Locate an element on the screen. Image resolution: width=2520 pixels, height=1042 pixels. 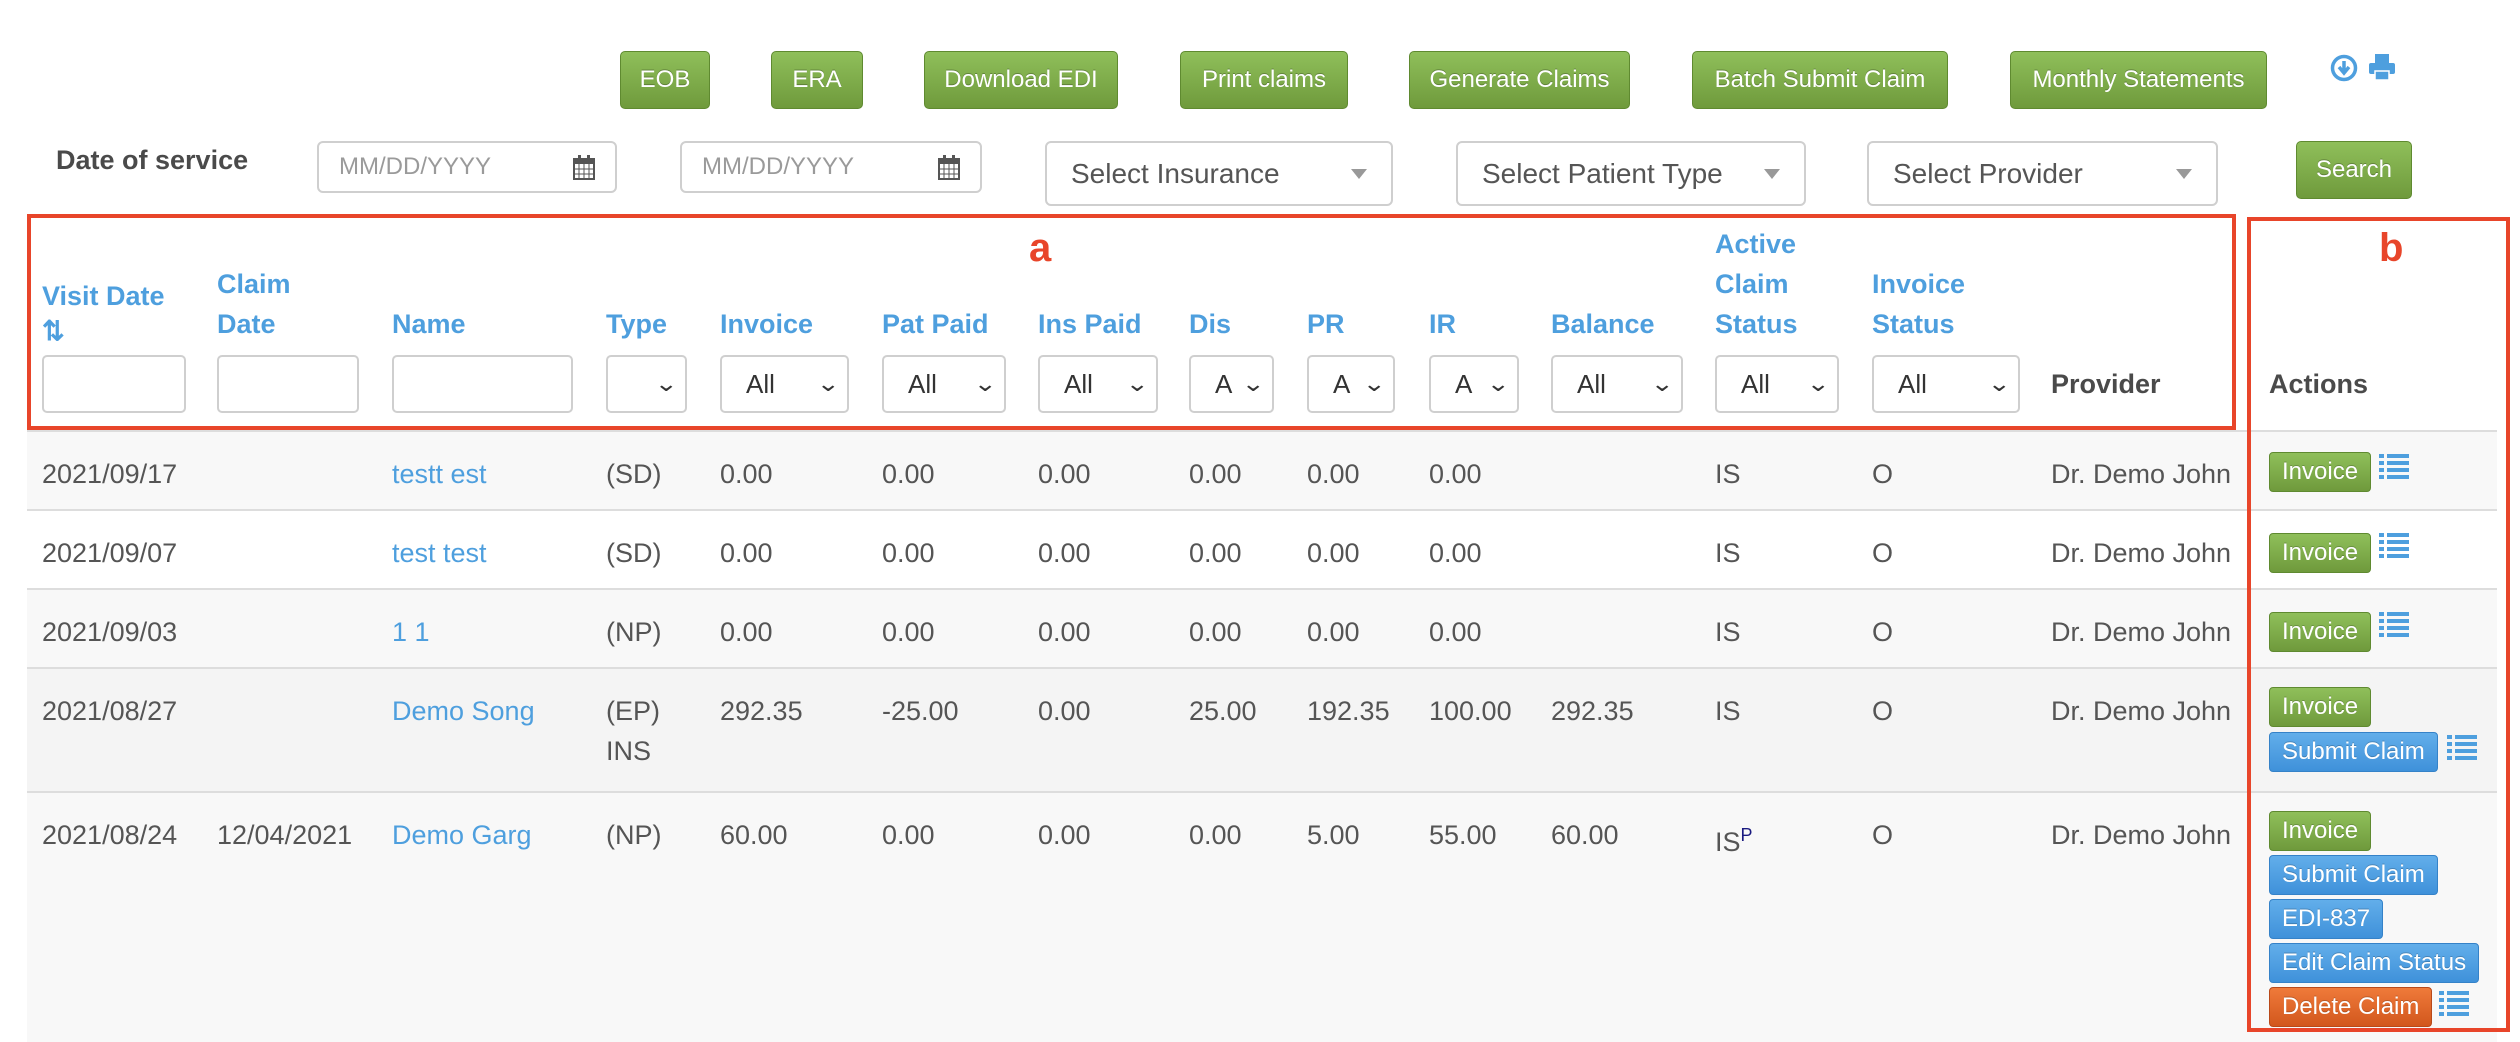
search-button: Search is located at coordinates (2354, 170).